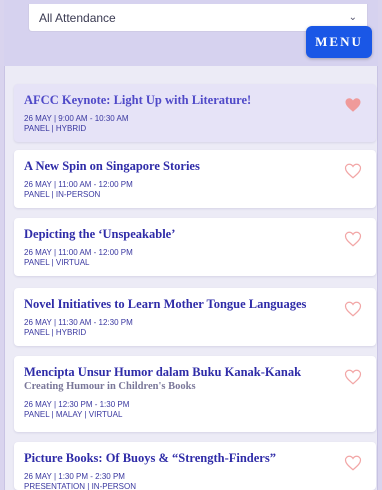 This screenshot has width=382, height=490. I want to click on session-time: 26 MAY | 9:00 AM - 10:30 AM, so click(76, 118).